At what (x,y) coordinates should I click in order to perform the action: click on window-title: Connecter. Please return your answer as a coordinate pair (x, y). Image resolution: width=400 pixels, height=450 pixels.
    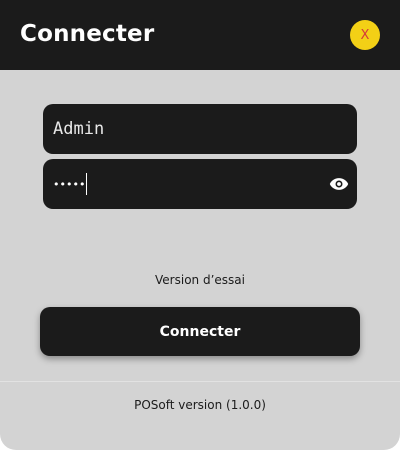
    Looking at the image, I should click on (87, 34).